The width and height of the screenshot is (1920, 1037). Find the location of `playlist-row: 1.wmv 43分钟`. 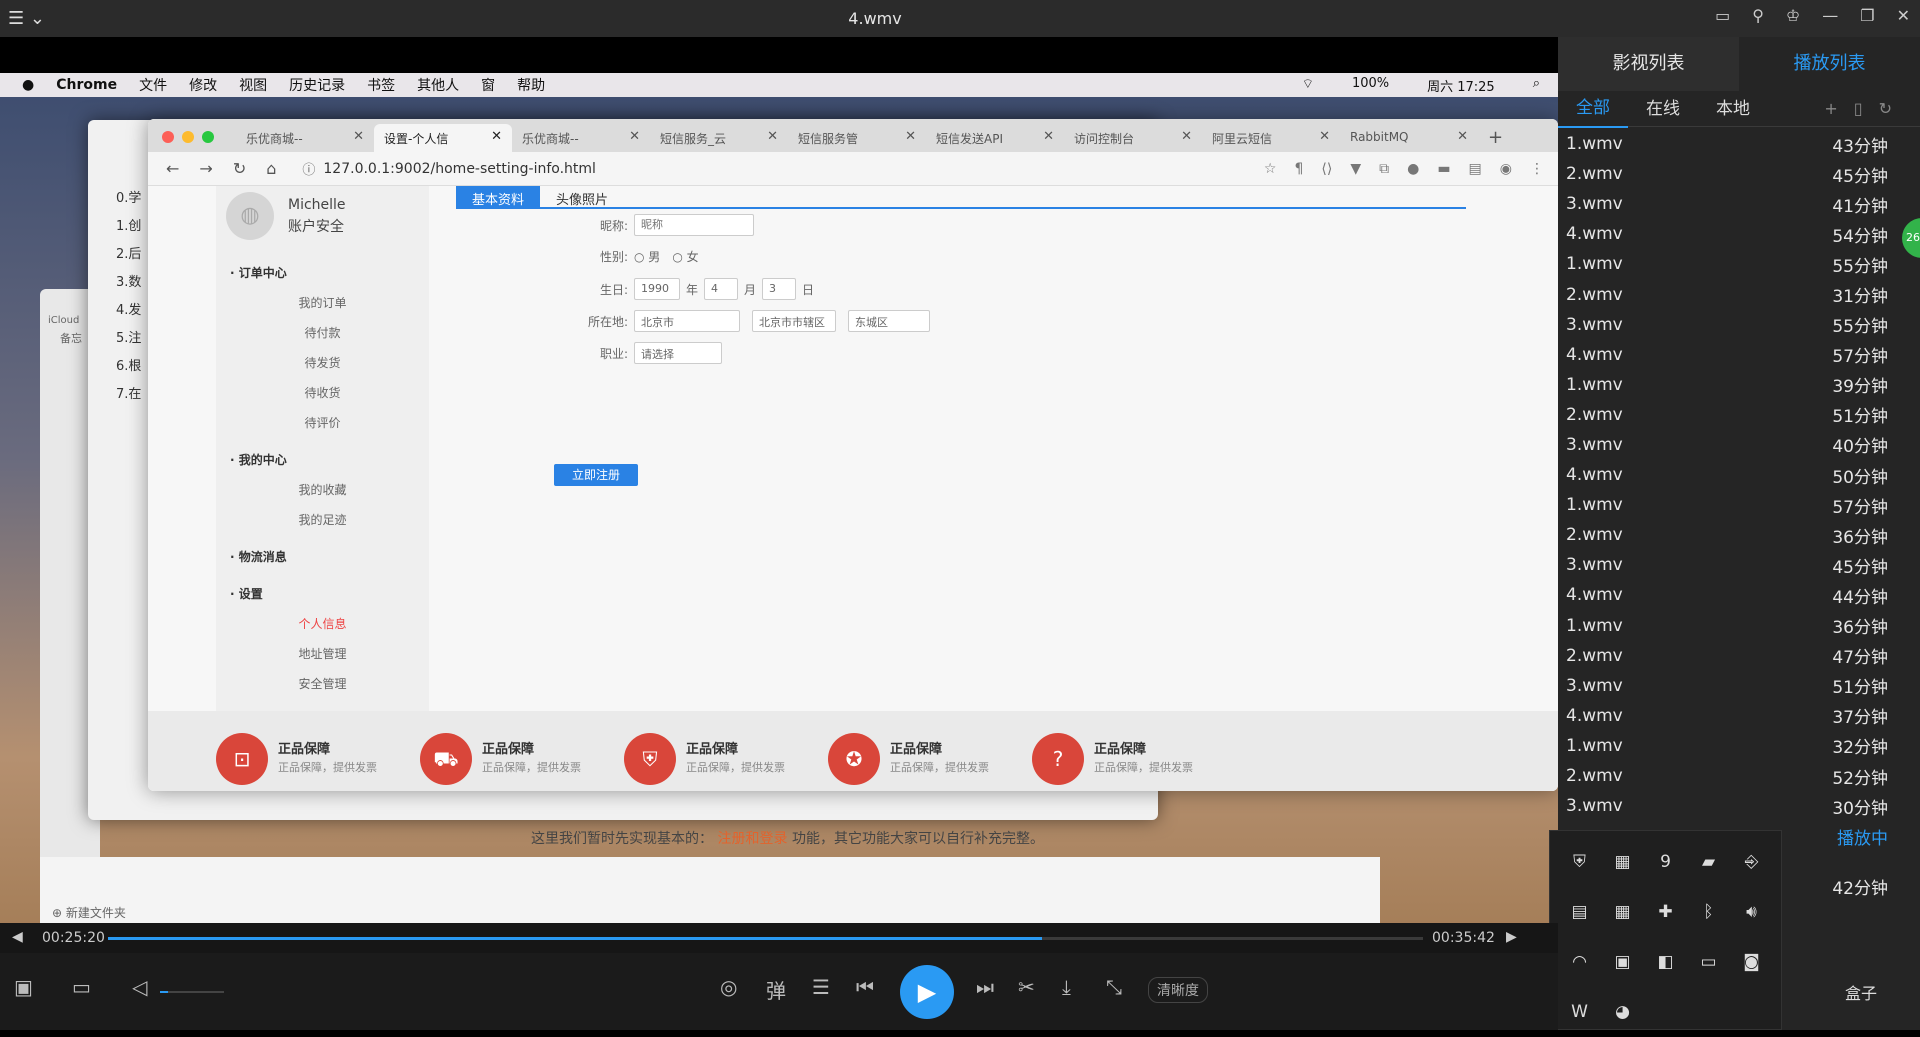

playlist-row: 1.wmv 43分钟 is located at coordinates (1728, 144).